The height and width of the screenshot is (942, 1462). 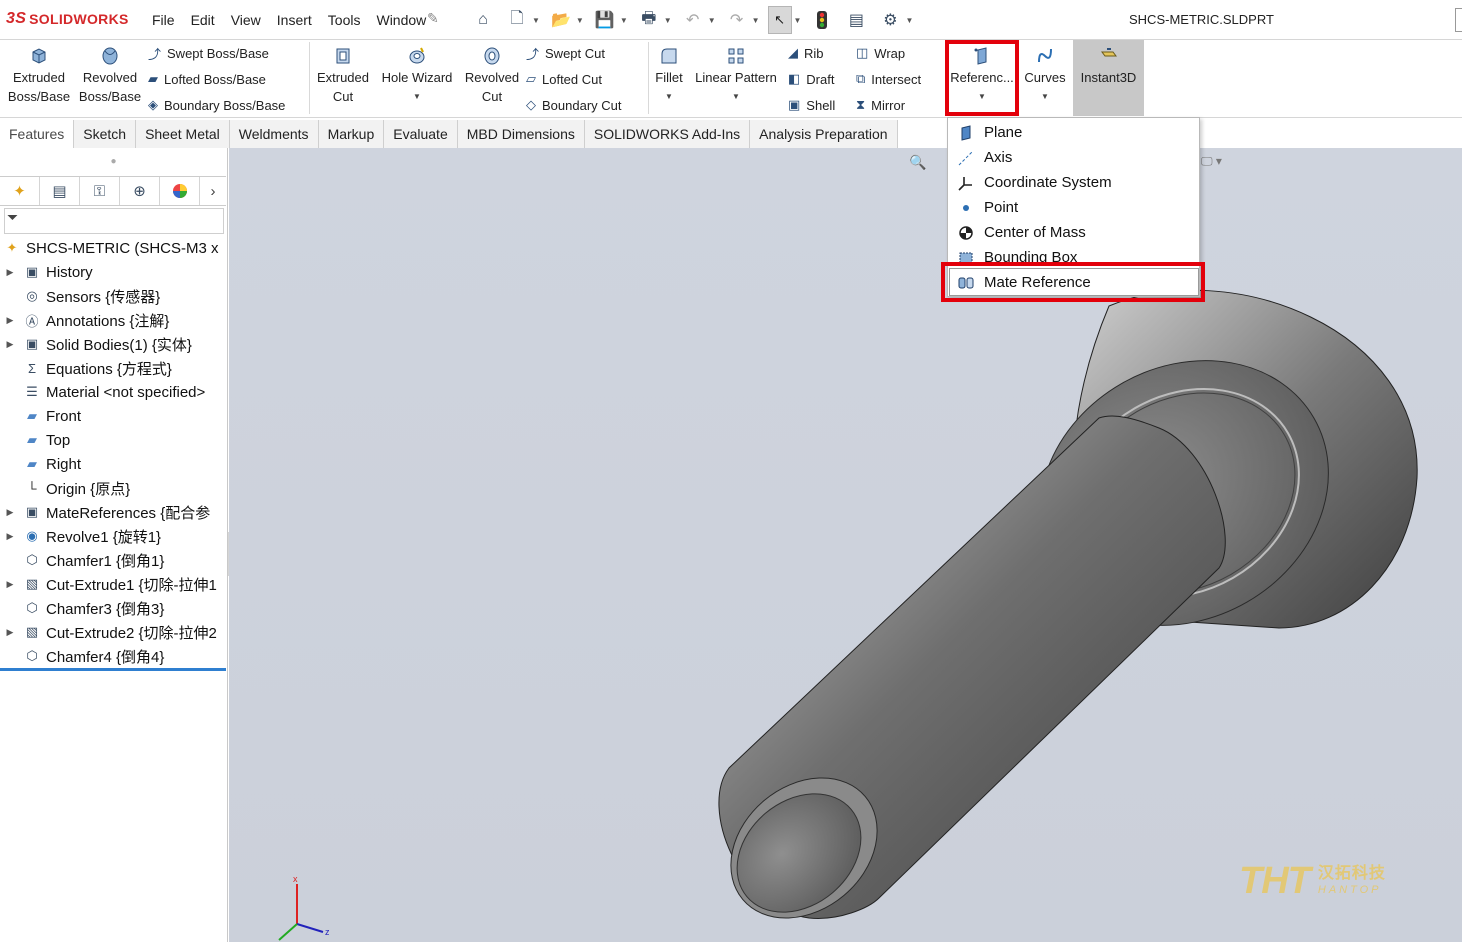 I want to click on hole-wizard-dropdown-icon: ▼, so click(x=417, y=96).